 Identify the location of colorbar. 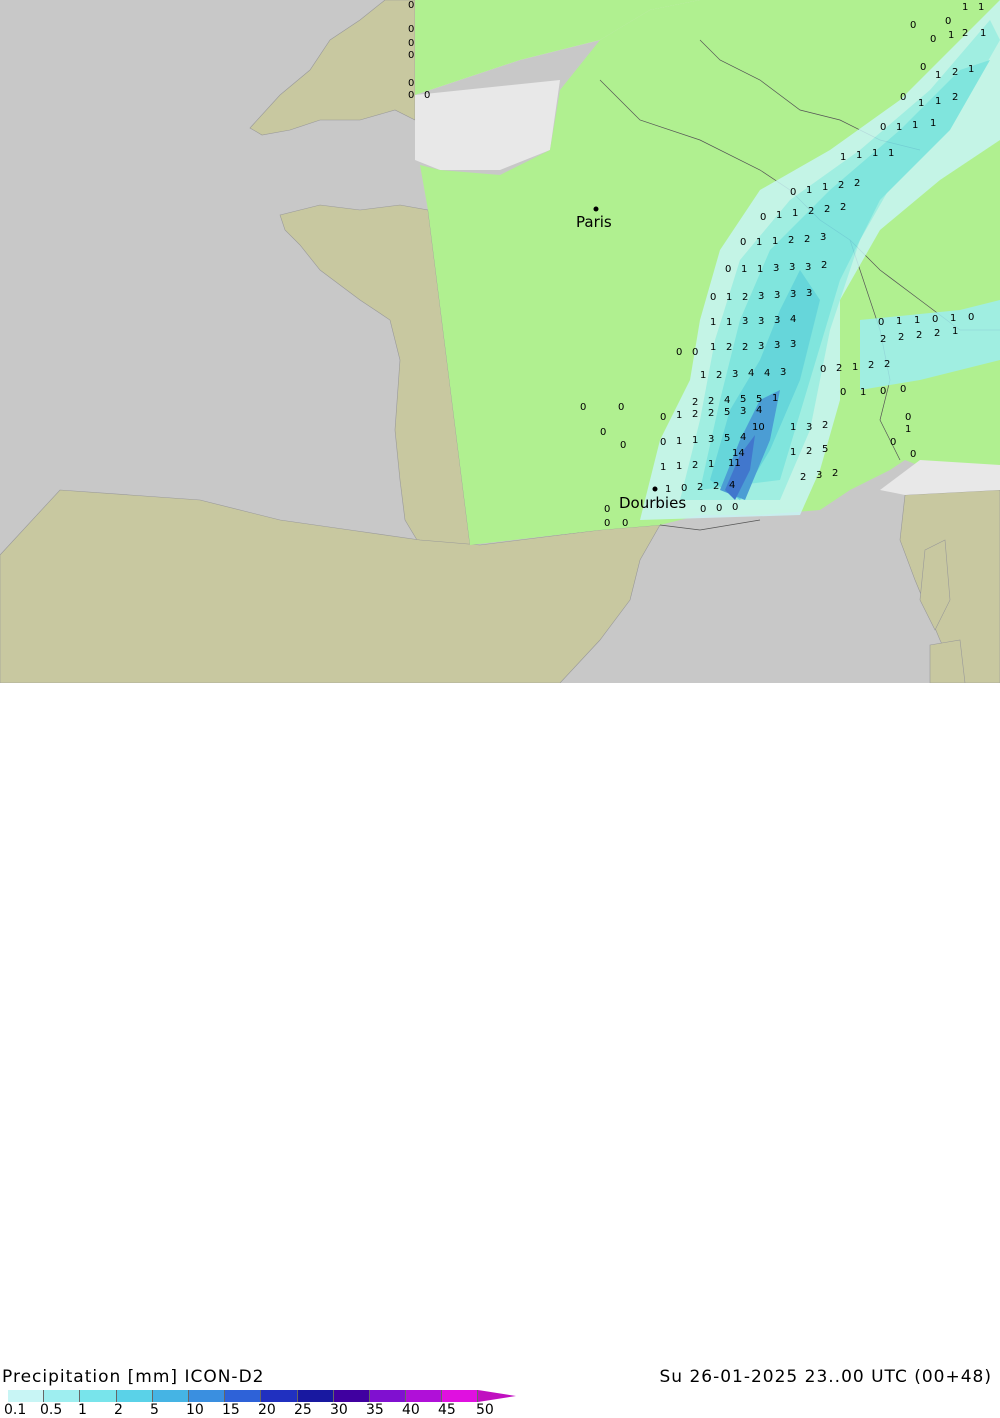
(262, 1396).